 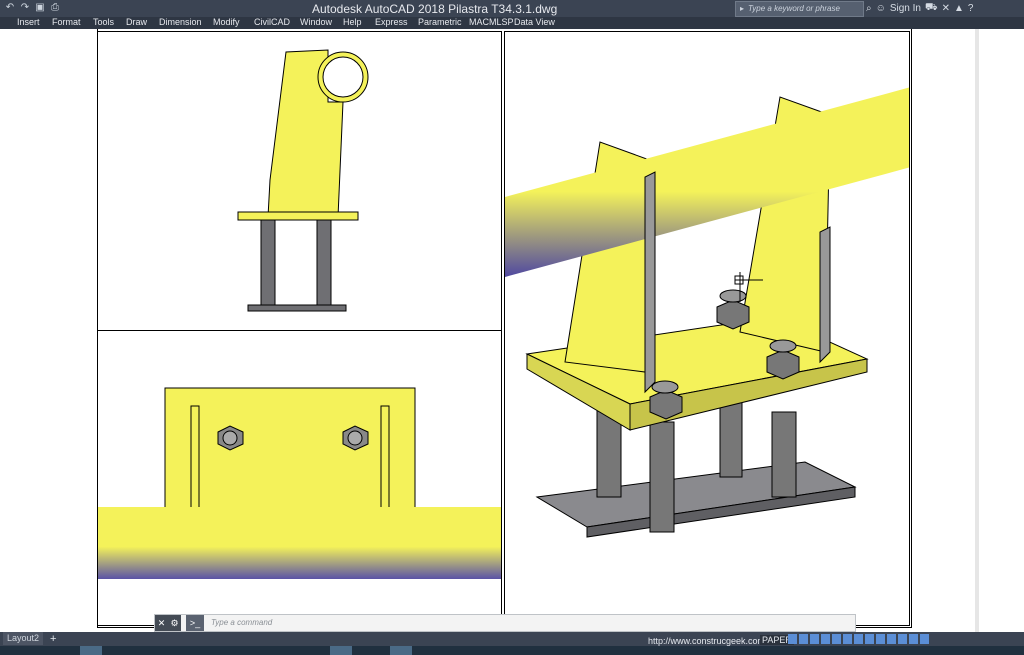 I want to click on status-url: http://www.construcgeek.com/, so click(x=708, y=641).